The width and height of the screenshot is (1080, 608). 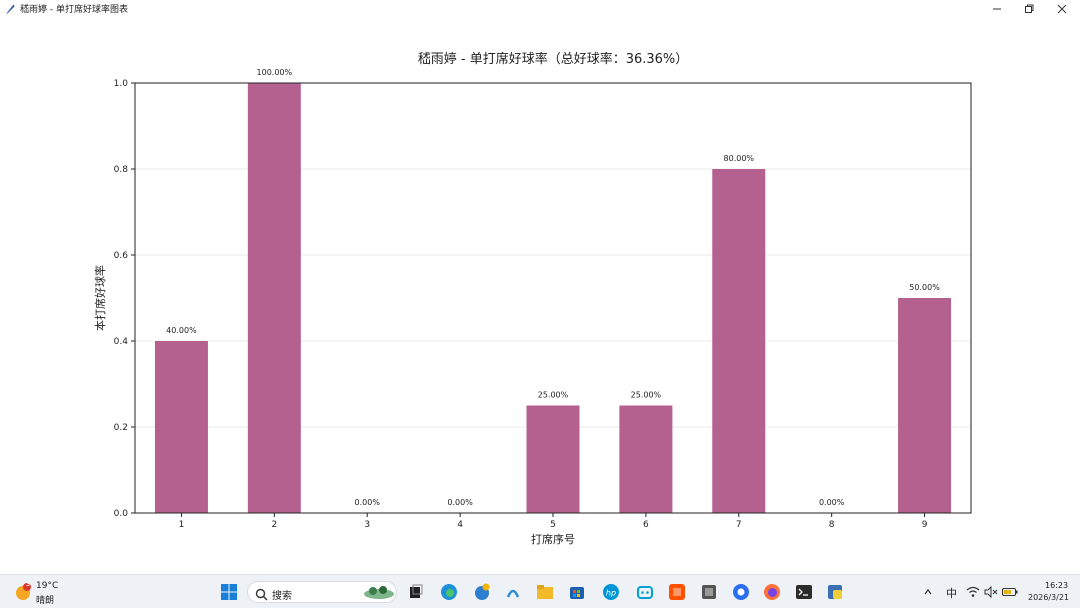 What do you see at coordinates (367, 525) in the screenshot?
I see `x-tick-label: 3` at bounding box center [367, 525].